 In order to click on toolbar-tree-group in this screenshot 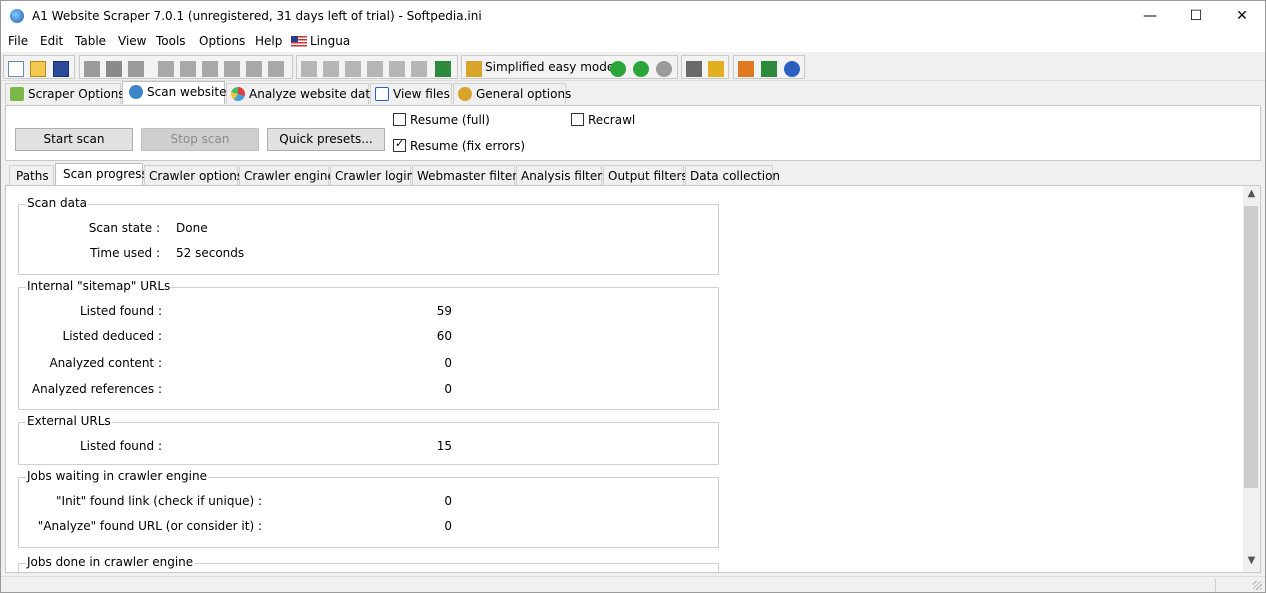, I will do `click(377, 67)`.